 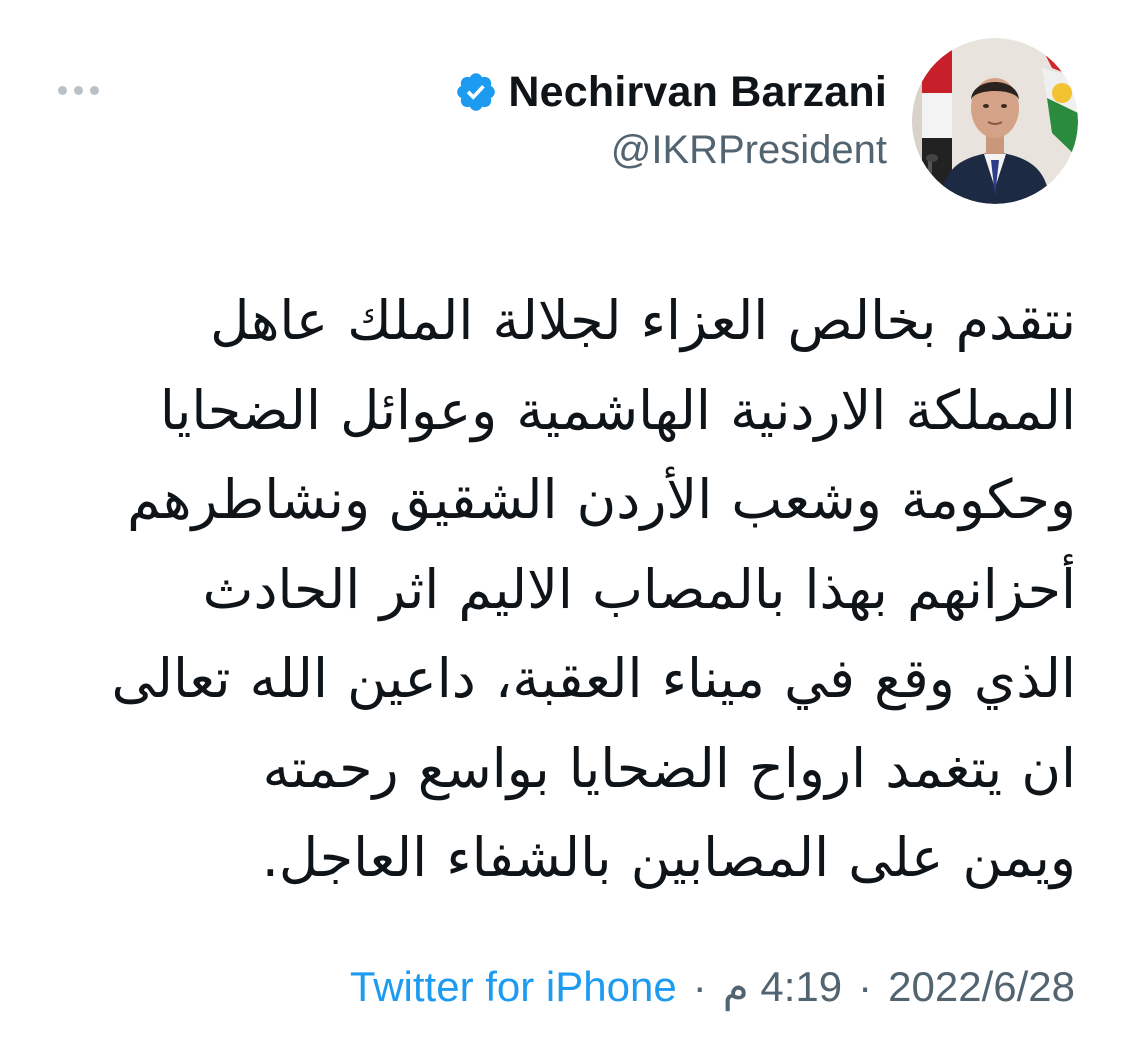 I want to click on verified-badge-icon, so click(x=476, y=92).